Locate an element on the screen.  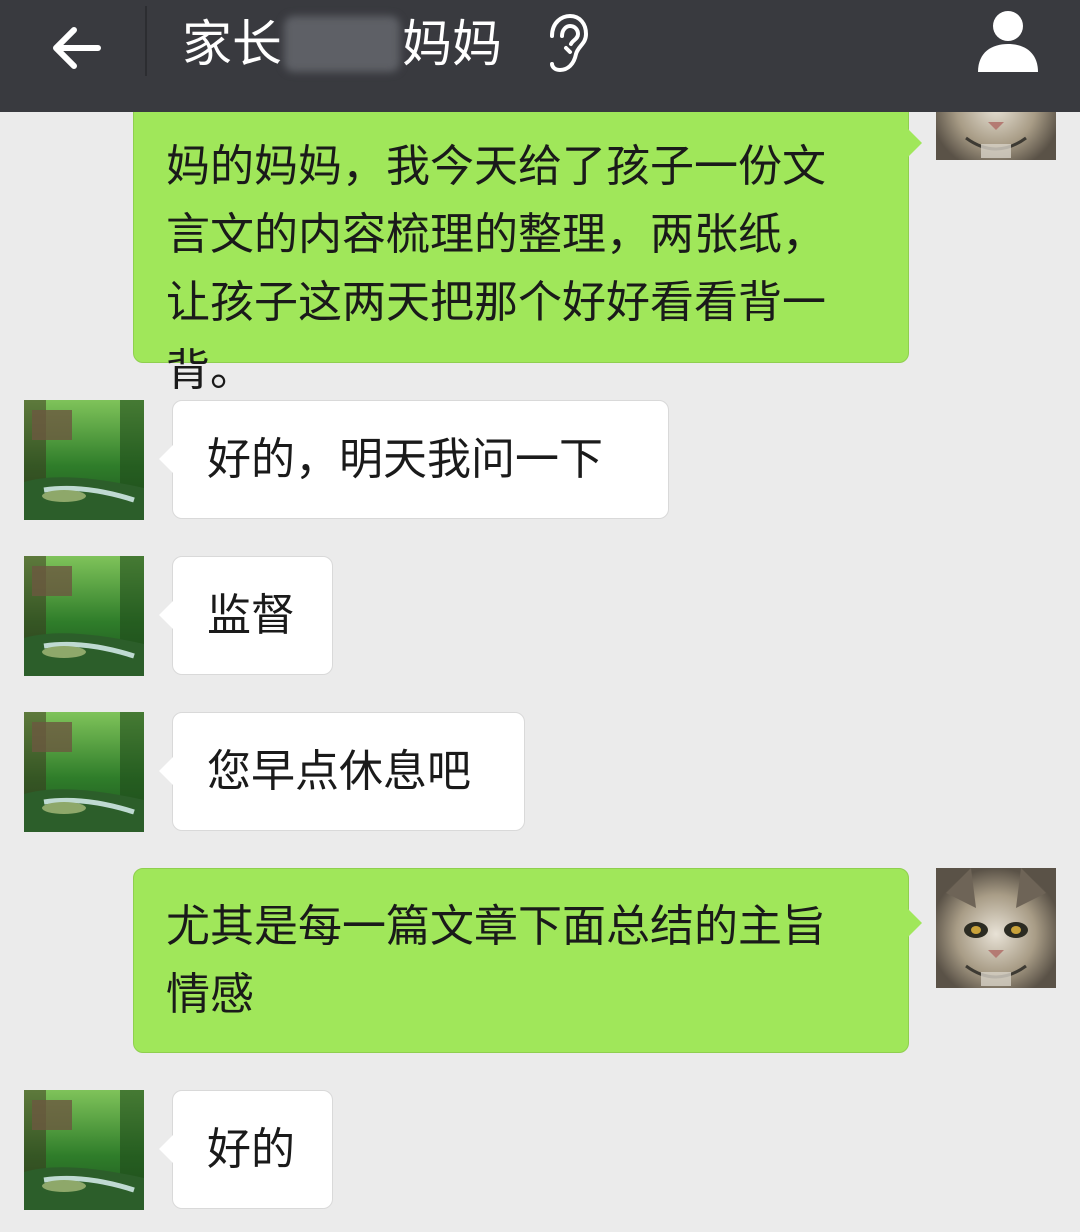
message-text: 好的 is located at coordinates (251, 1149).